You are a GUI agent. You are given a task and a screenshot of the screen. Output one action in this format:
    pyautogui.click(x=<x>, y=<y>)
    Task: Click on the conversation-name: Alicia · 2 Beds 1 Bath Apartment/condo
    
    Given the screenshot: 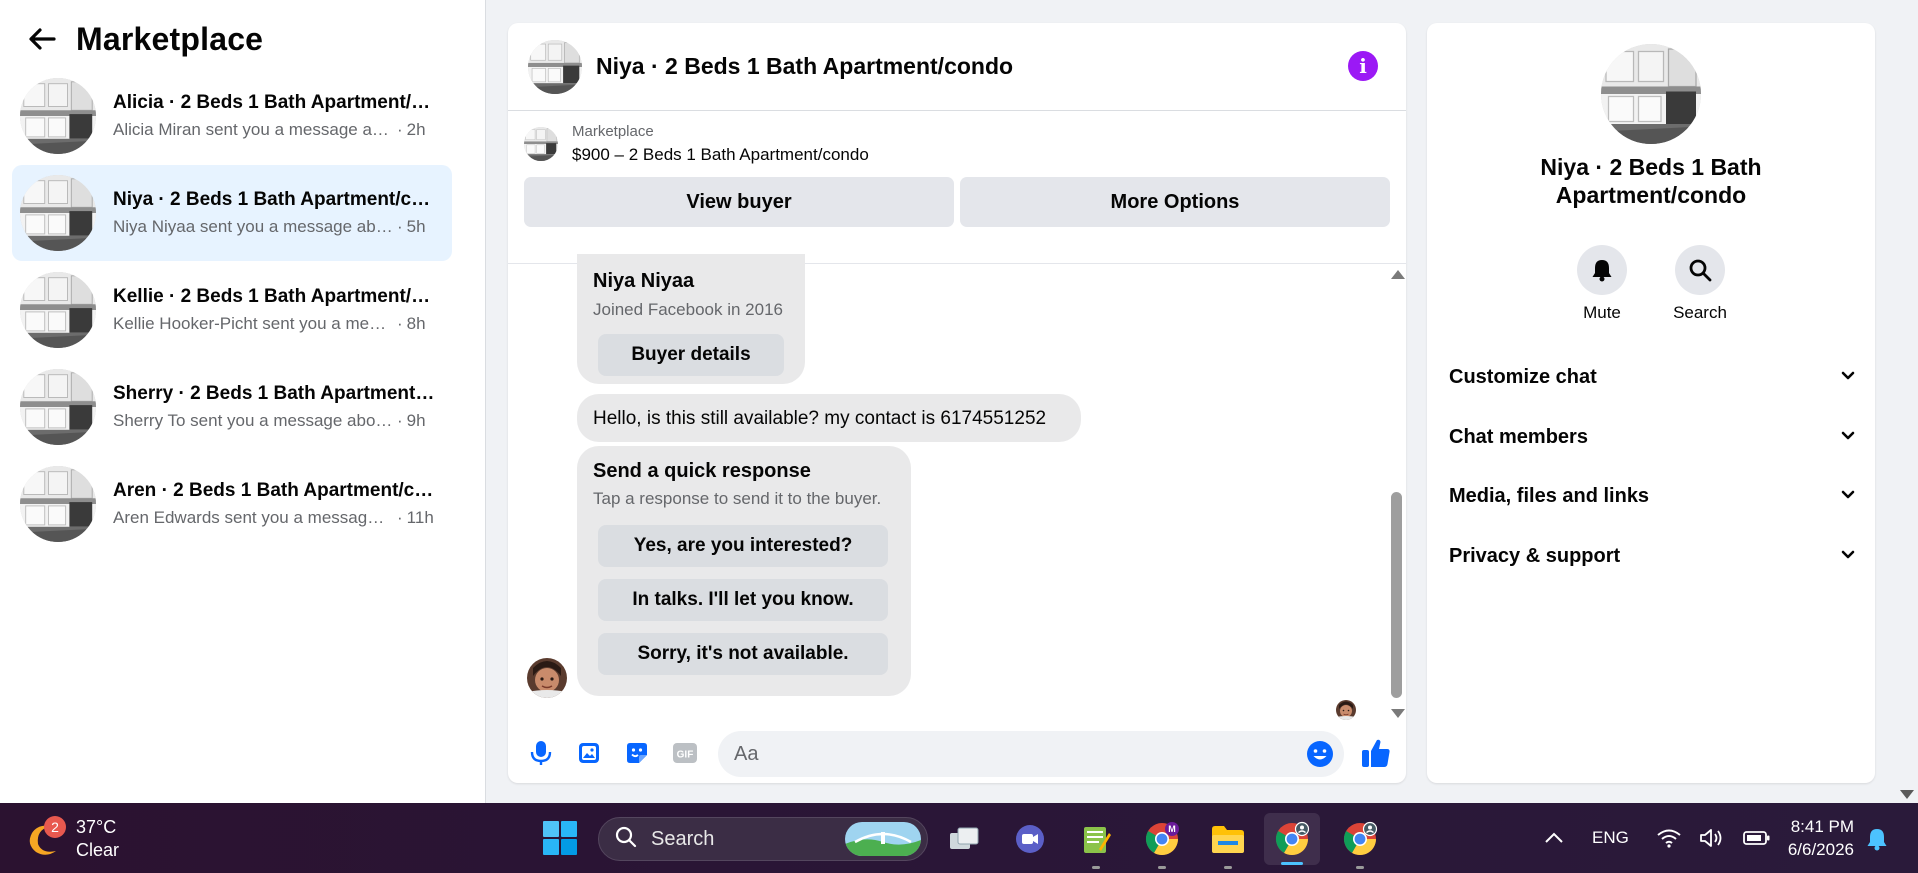 What is the action you would take?
    pyautogui.click(x=275, y=102)
    